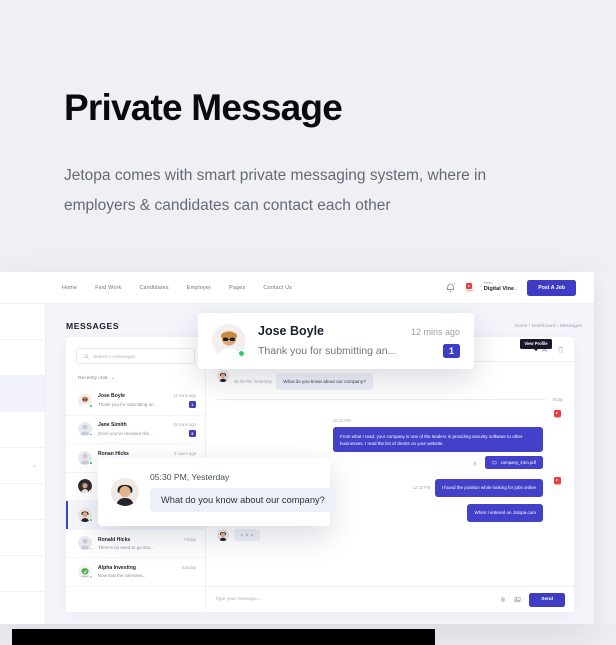 This screenshot has width=616, height=645. I want to click on breadcrumb: Home / Dashboard / Messages, so click(548, 325).